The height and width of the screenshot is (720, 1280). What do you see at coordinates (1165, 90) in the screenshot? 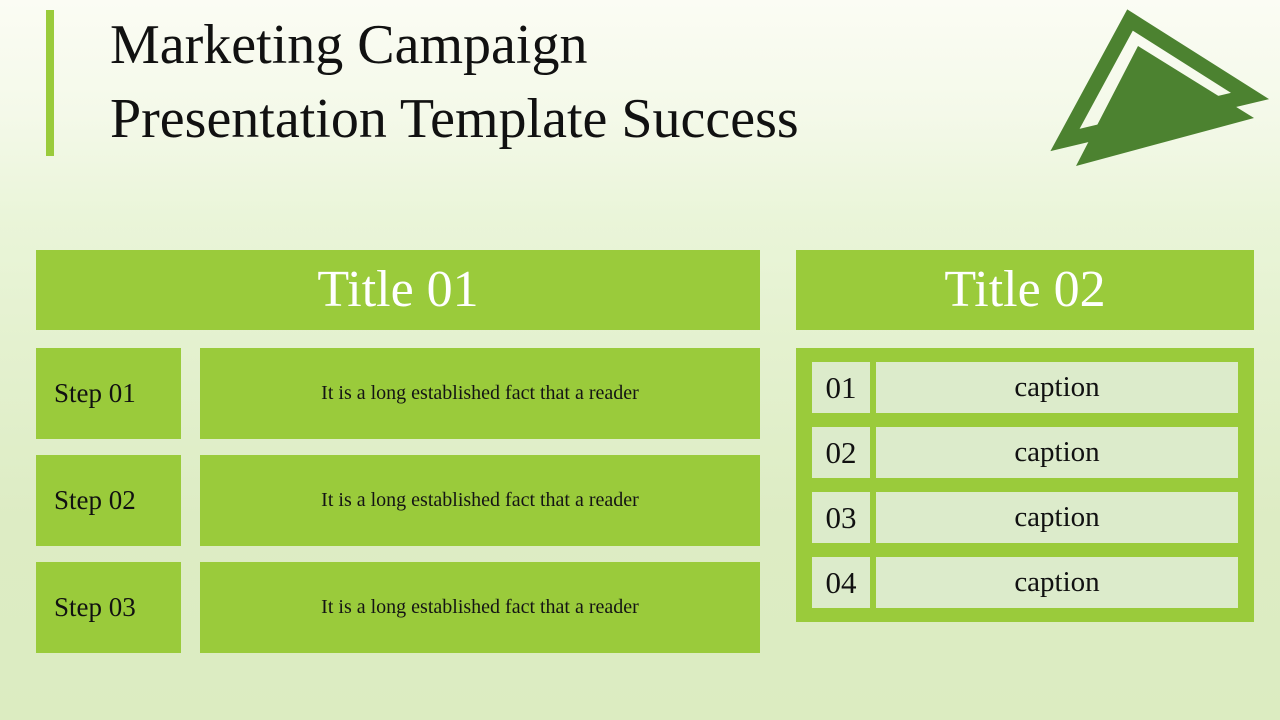
I see `triangle-logo-icon` at bounding box center [1165, 90].